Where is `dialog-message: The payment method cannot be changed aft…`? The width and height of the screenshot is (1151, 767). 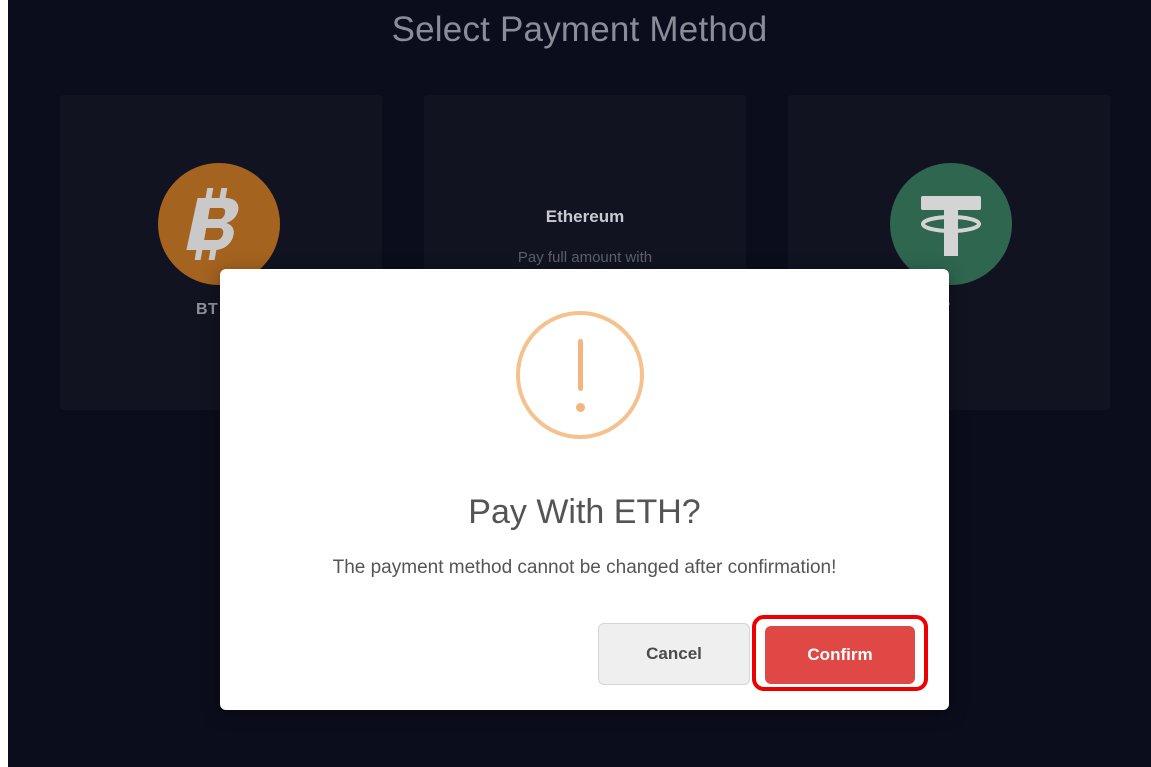
dialog-message: The payment method cannot be changed aft… is located at coordinates (584, 567).